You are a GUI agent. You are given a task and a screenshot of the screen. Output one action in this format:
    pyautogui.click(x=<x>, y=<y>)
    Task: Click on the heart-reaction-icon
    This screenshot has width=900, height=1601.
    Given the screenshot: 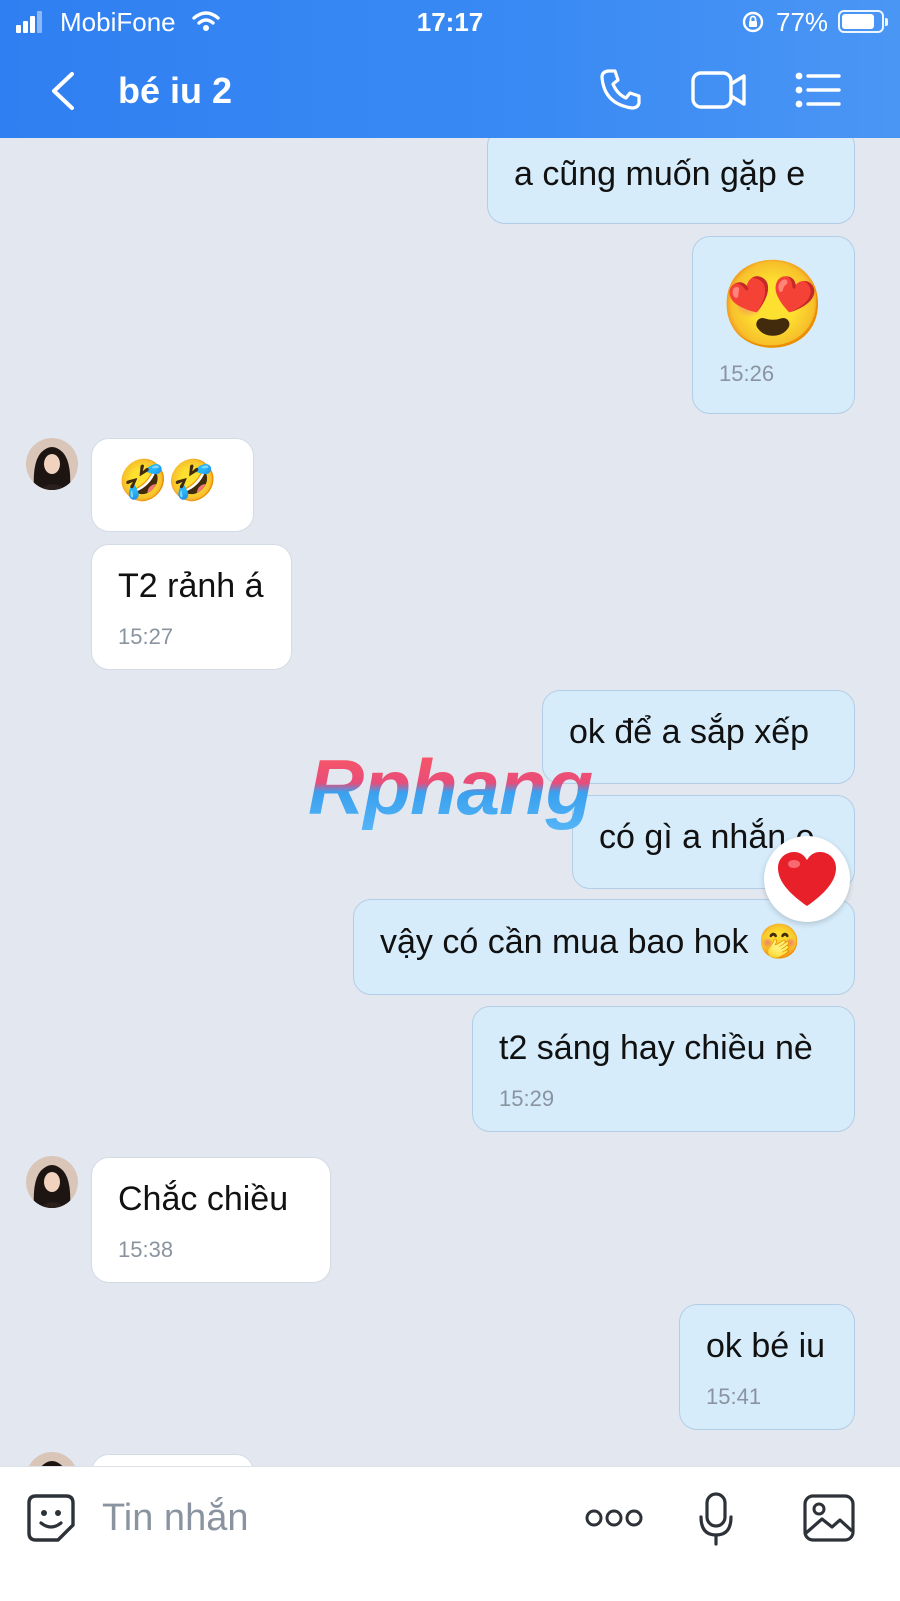 What is the action you would take?
    pyautogui.click(x=807, y=879)
    